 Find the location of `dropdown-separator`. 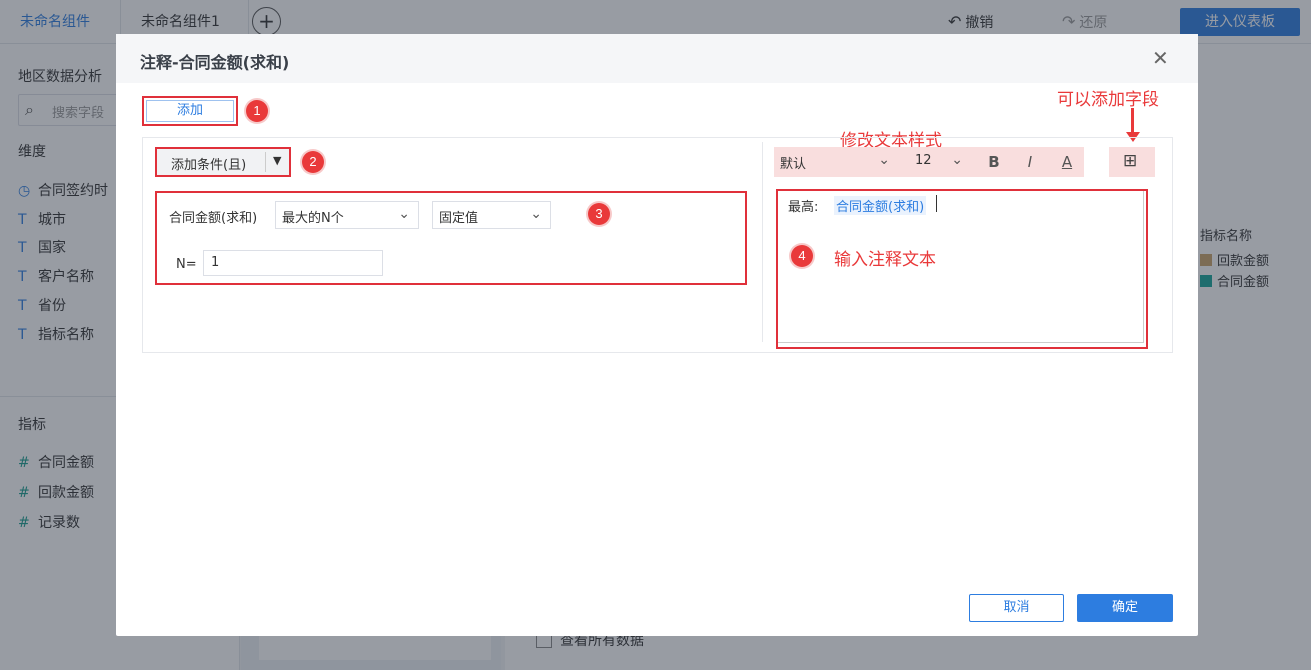

dropdown-separator is located at coordinates (265, 162).